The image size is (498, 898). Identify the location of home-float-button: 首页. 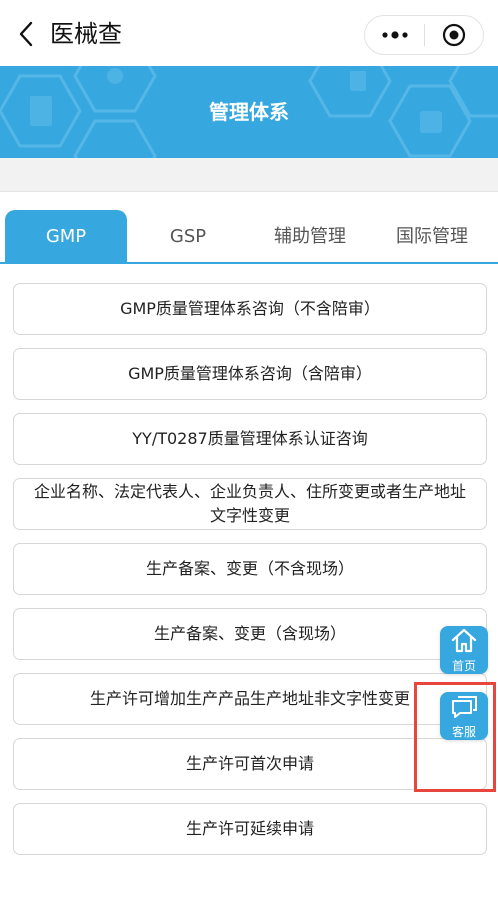
(464, 650).